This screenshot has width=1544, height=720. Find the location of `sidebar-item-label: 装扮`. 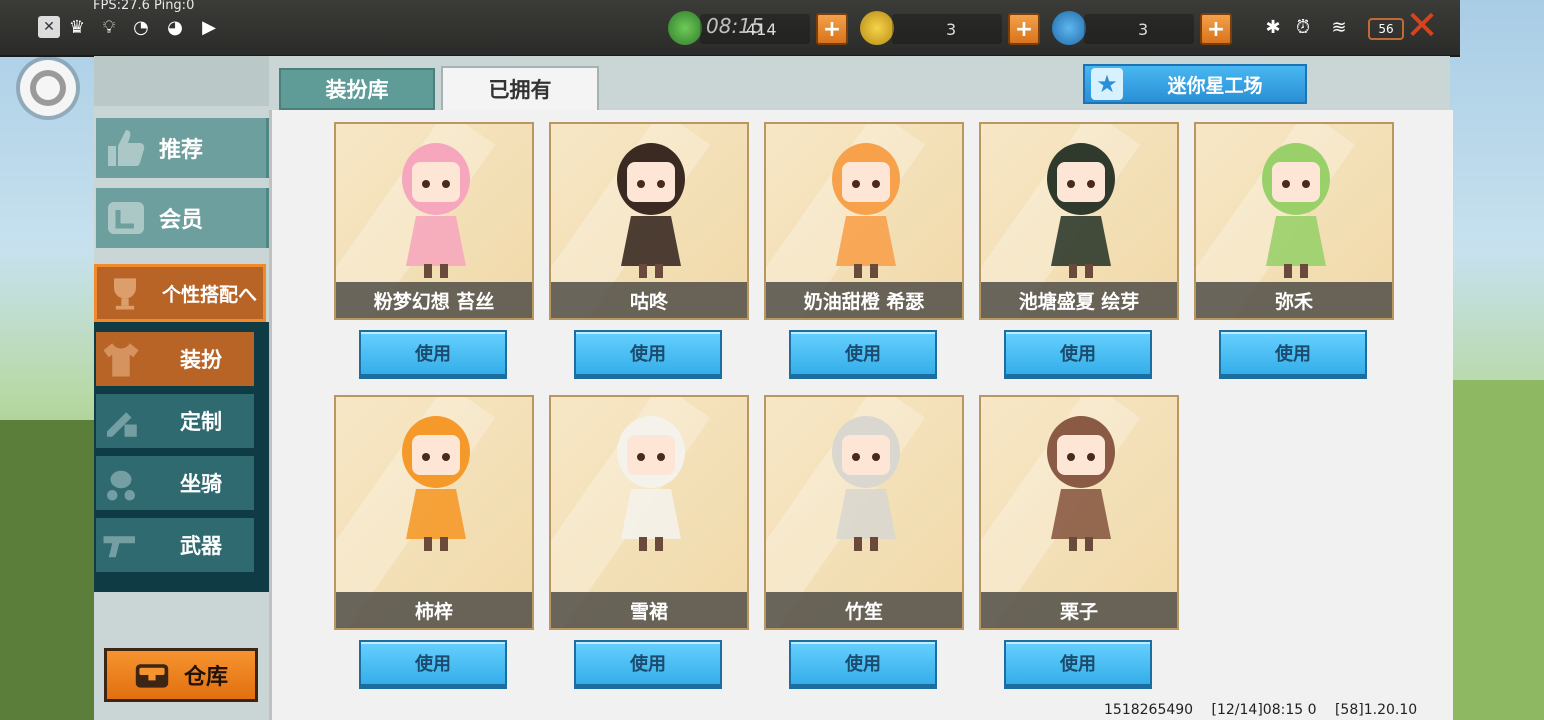

sidebar-item-label: 装扮 is located at coordinates (201, 360).